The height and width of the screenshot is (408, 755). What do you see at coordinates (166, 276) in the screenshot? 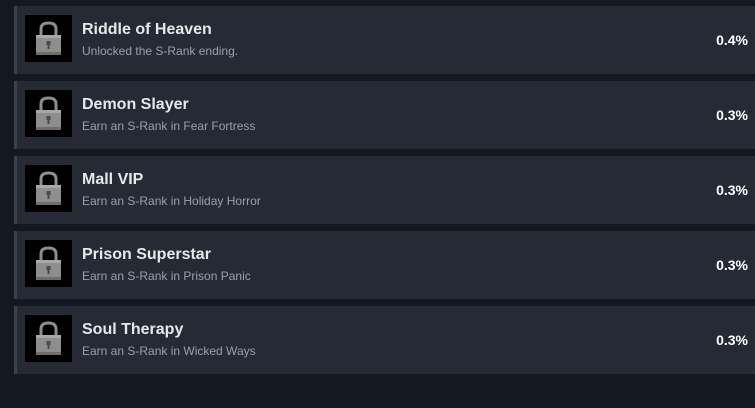
I see `achievement-description: Earn an S-Rank in Prison Panic` at bounding box center [166, 276].